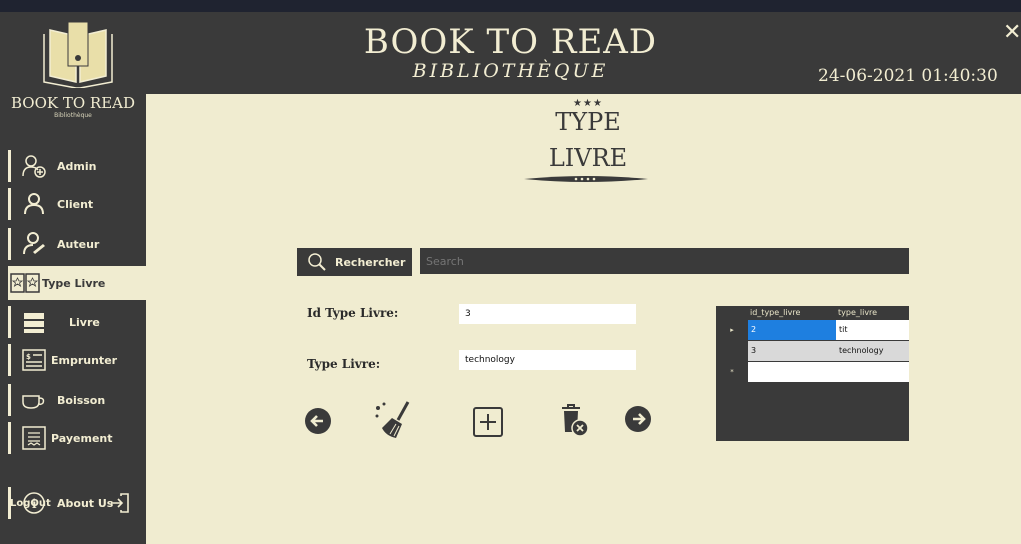 The height and width of the screenshot is (544, 1021). Describe the element at coordinates (732, 372) in the screenshot. I see `row-indicator: *` at that location.